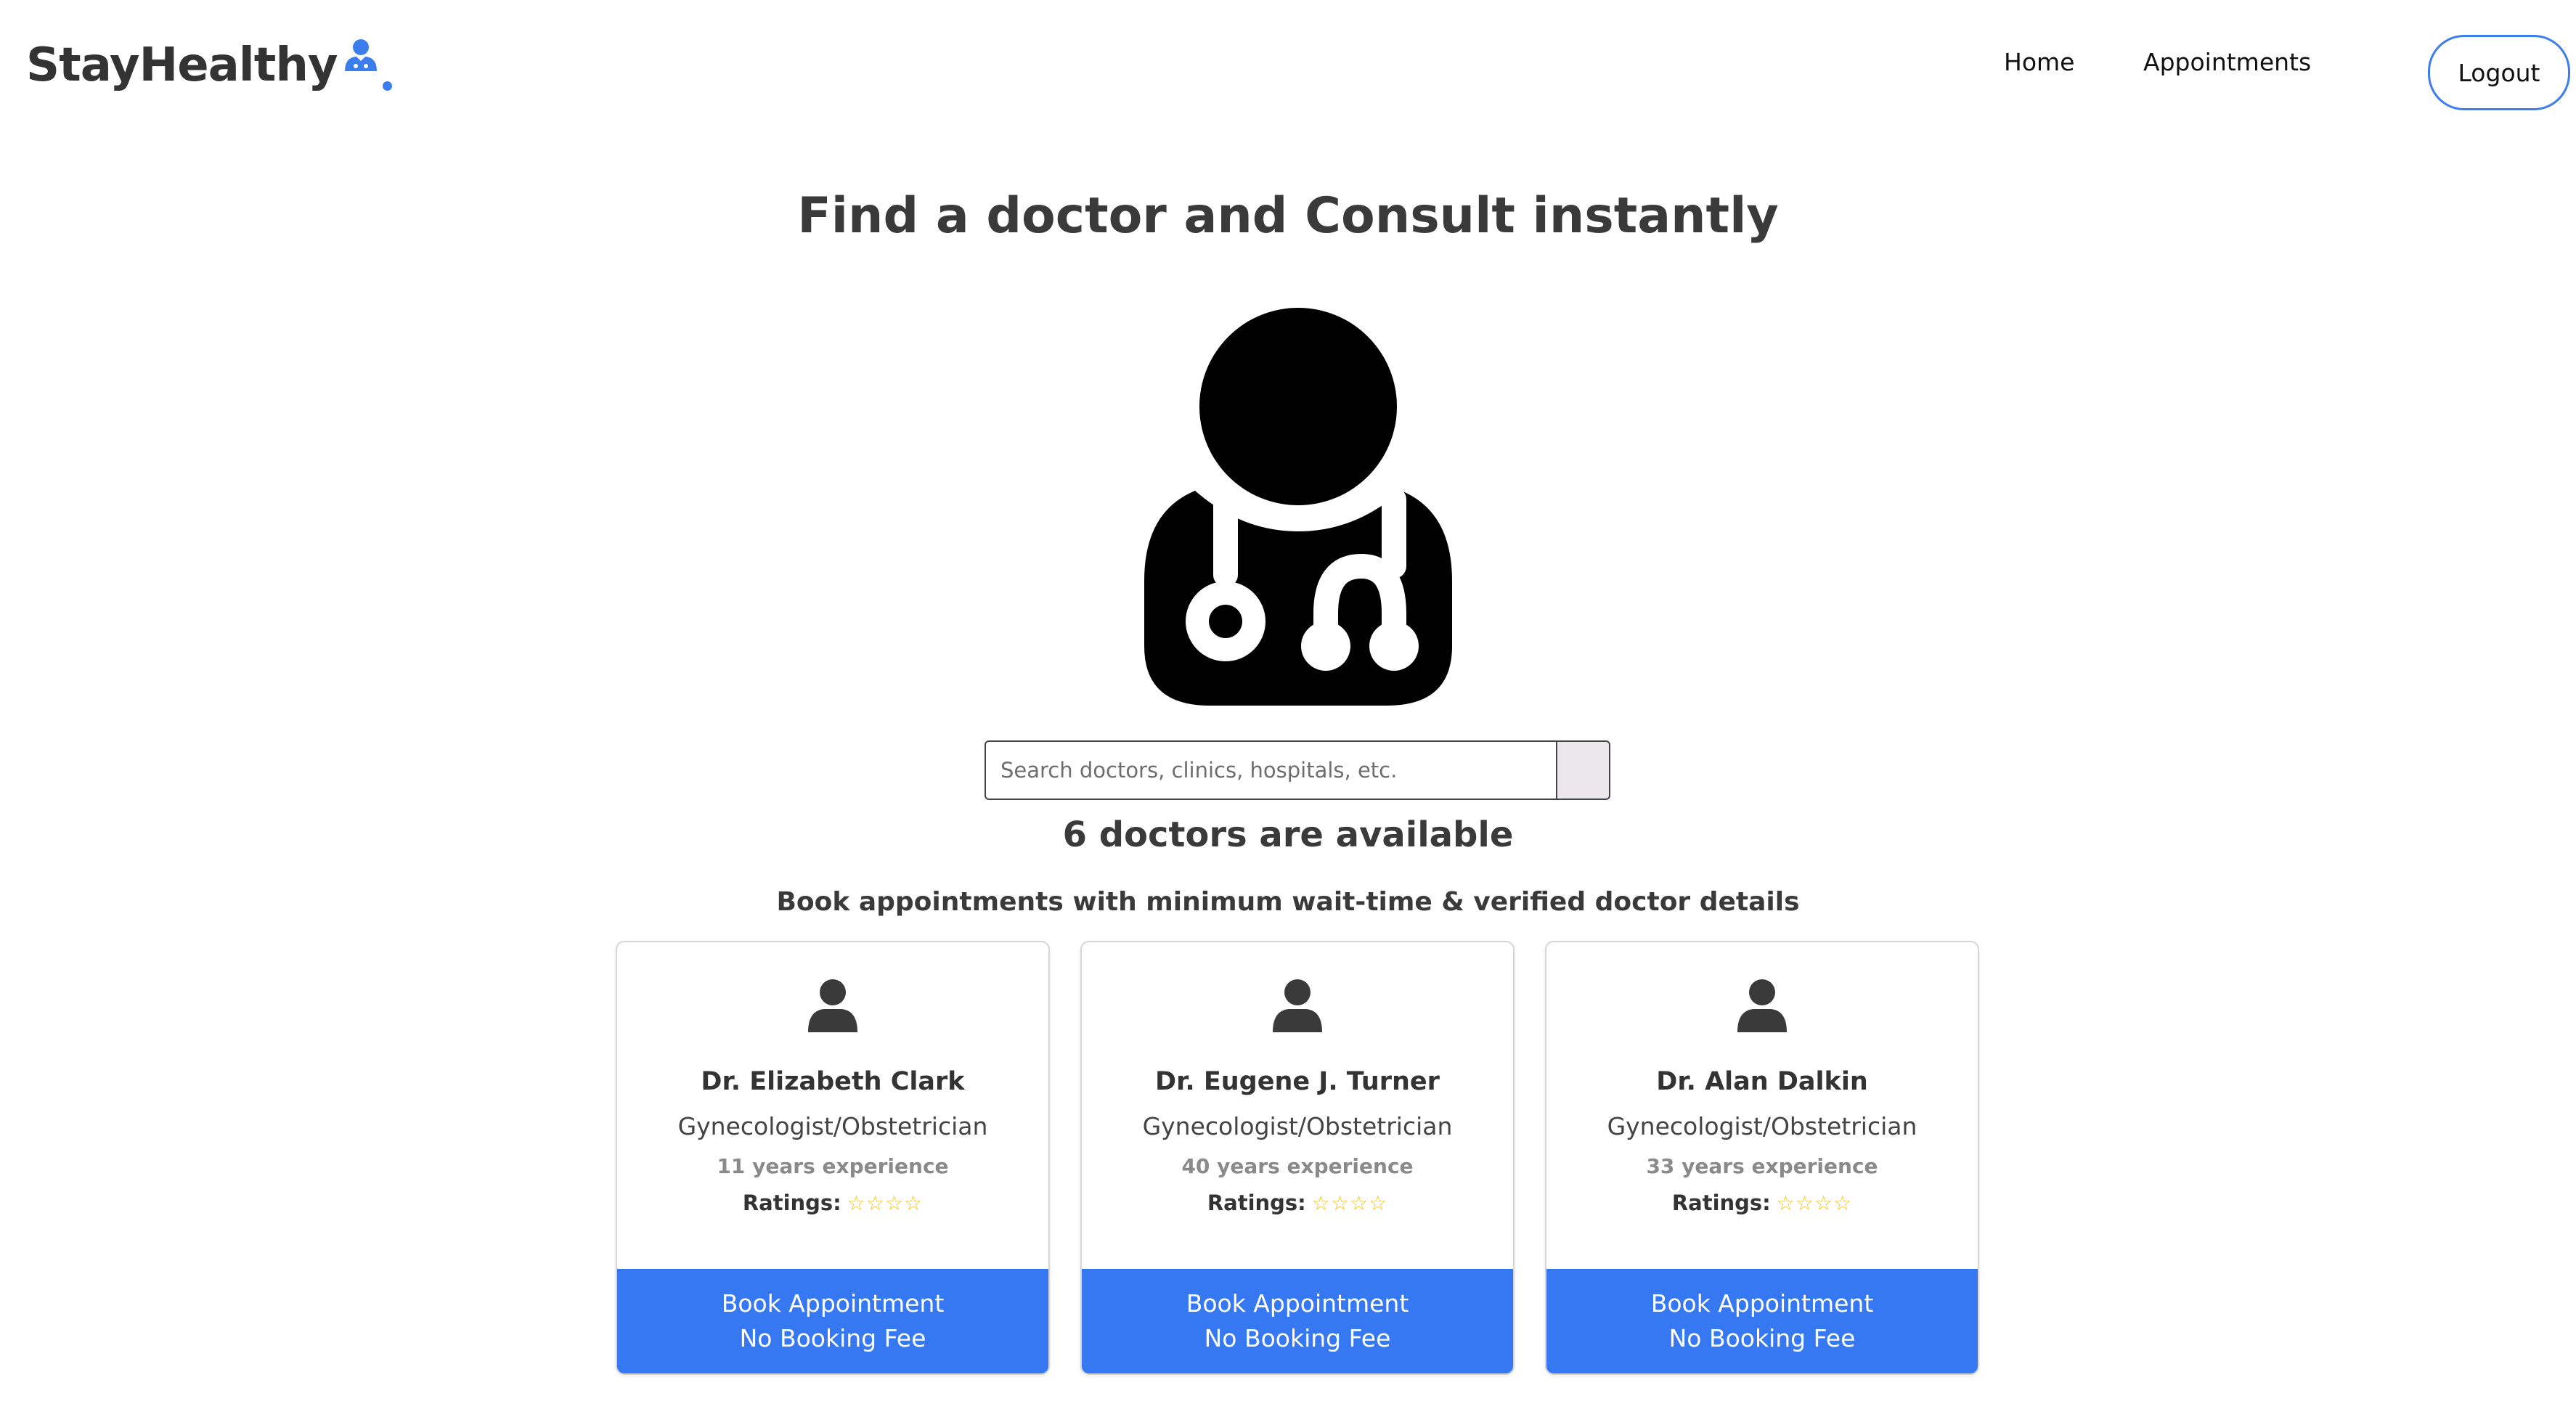 The width and height of the screenshot is (2576, 1417). Describe the element at coordinates (182, 65) in the screenshot. I see `brand-name: StayHealthy` at that location.